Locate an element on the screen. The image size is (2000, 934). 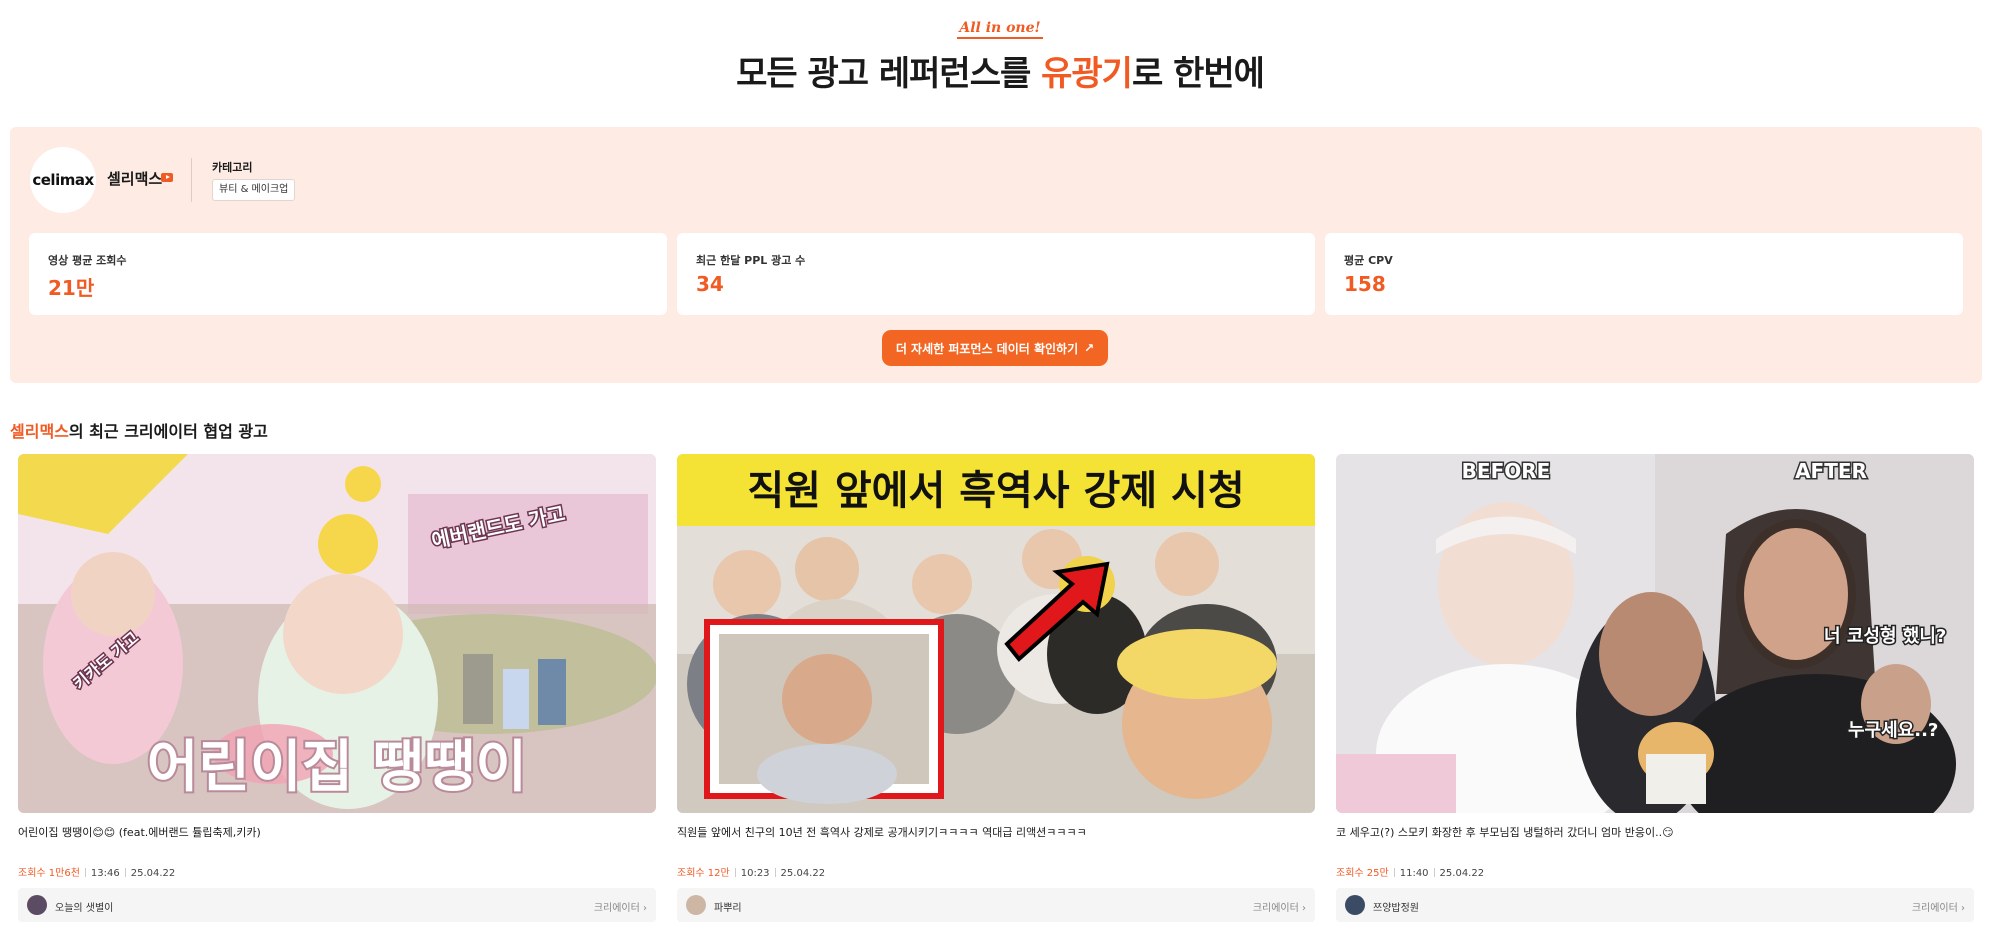
page-title: 모든 광고 레퍼런스를 유광기로 한번에 is located at coordinates (1000, 70).